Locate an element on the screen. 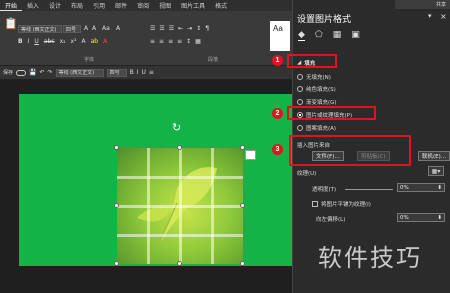  sort-icon: ↕ is located at coordinates (198, 28).